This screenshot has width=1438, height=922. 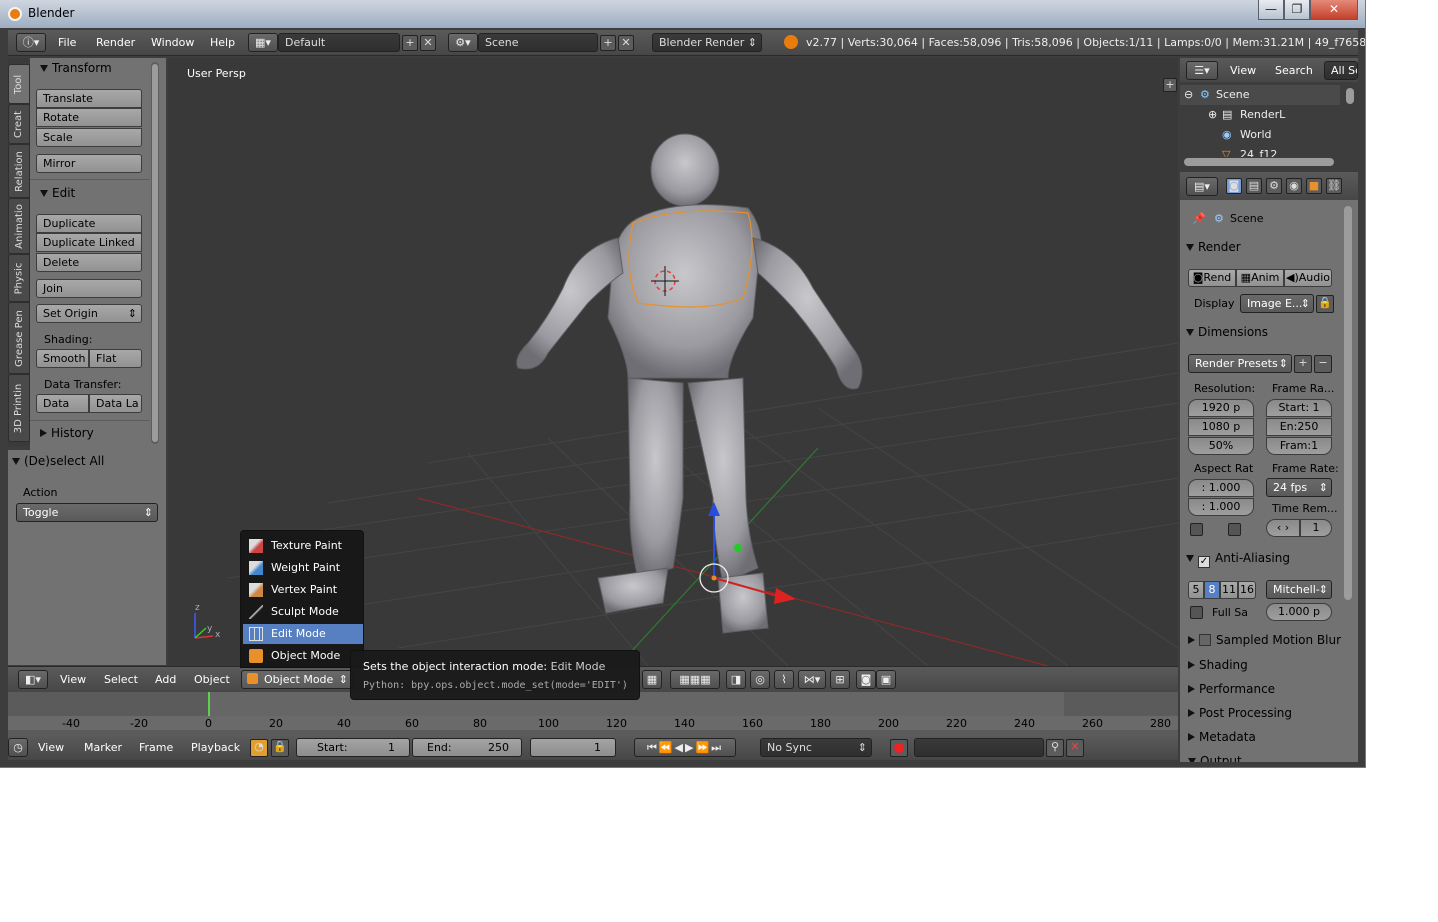 What do you see at coordinates (1260, 740) in the screenshot?
I see `panel-header-metadata: Metadata` at bounding box center [1260, 740].